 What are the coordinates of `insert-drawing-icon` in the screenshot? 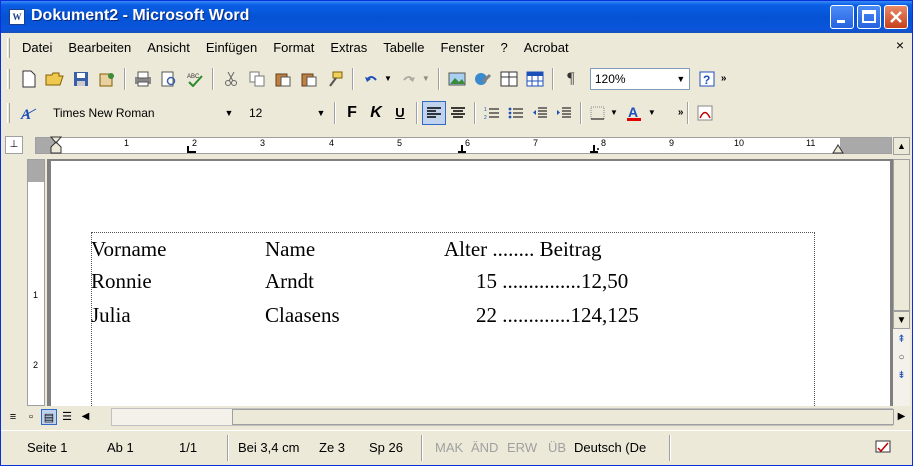 It's located at (457, 79).